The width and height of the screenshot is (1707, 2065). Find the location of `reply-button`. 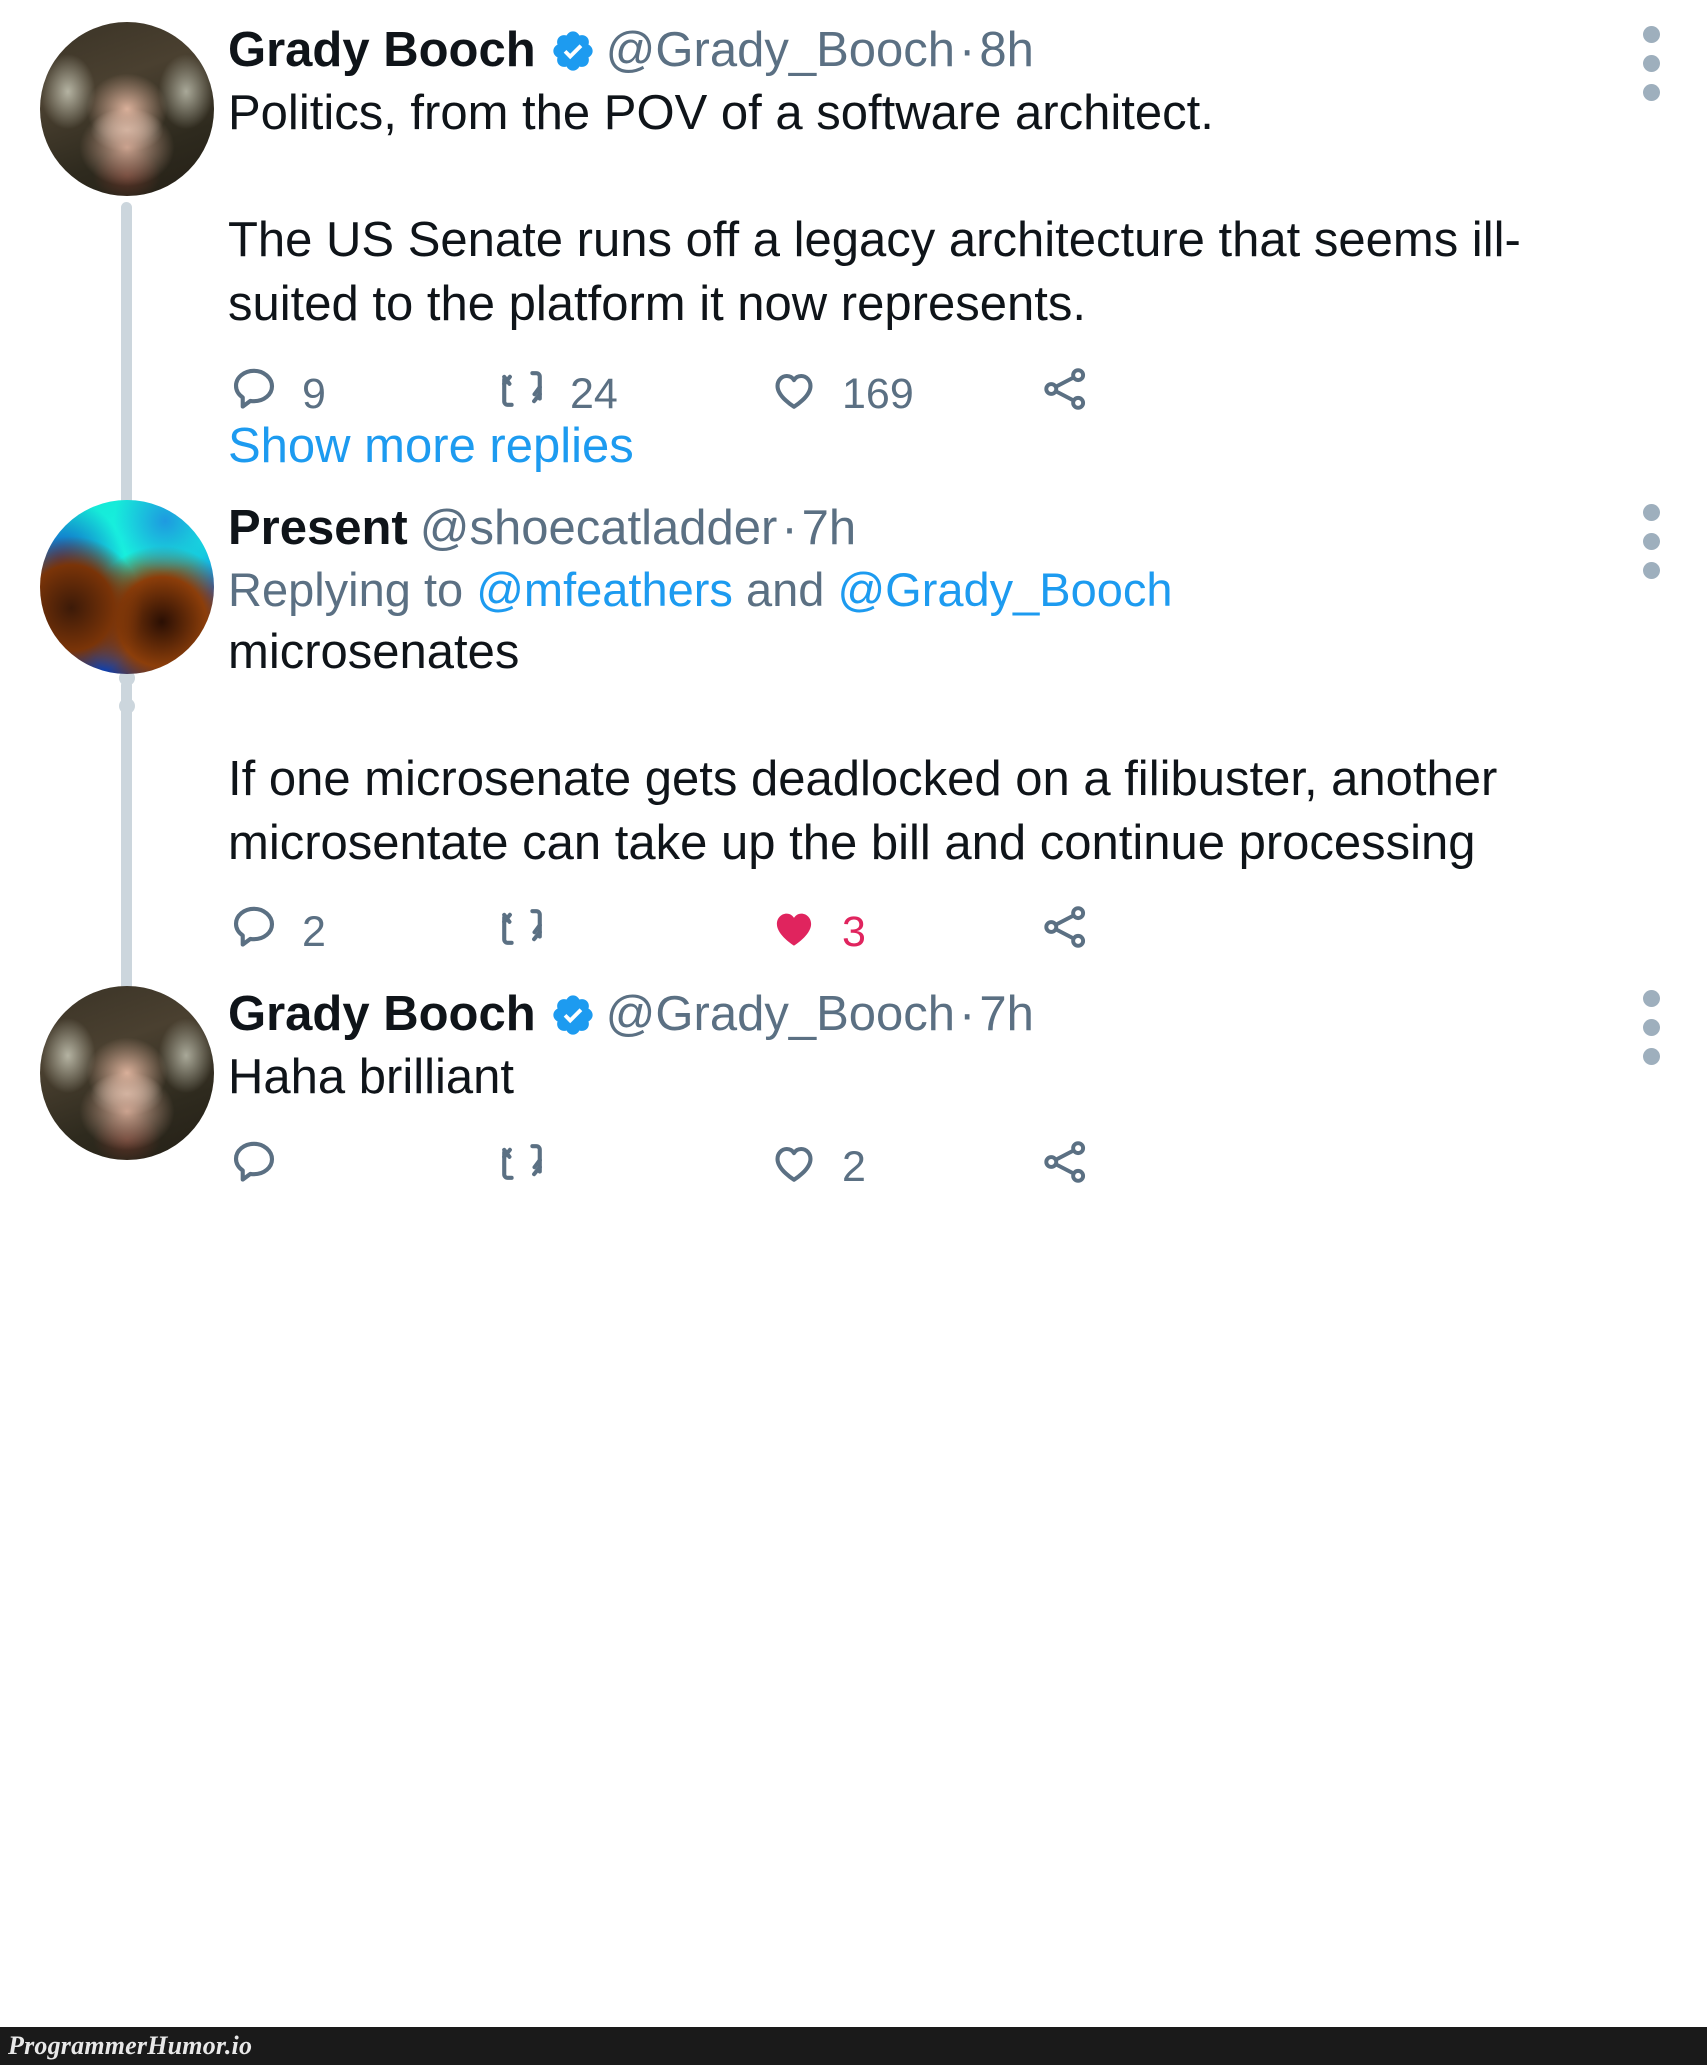

reply-button is located at coordinates (362, 1167).